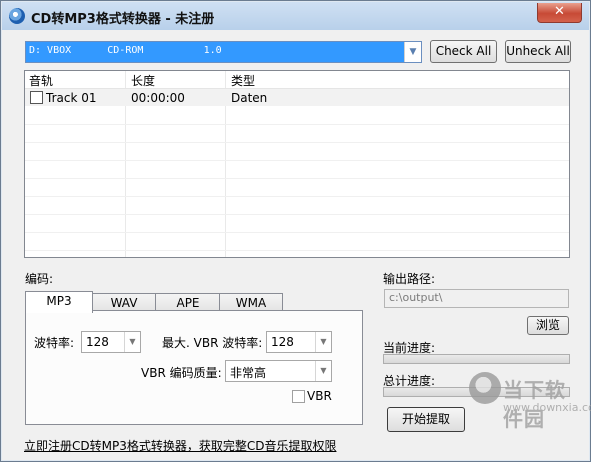 The height and width of the screenshot is (462, 591). I want to click on max-vbr-label: 最大. VBR 波特率:, so click(212, 343).